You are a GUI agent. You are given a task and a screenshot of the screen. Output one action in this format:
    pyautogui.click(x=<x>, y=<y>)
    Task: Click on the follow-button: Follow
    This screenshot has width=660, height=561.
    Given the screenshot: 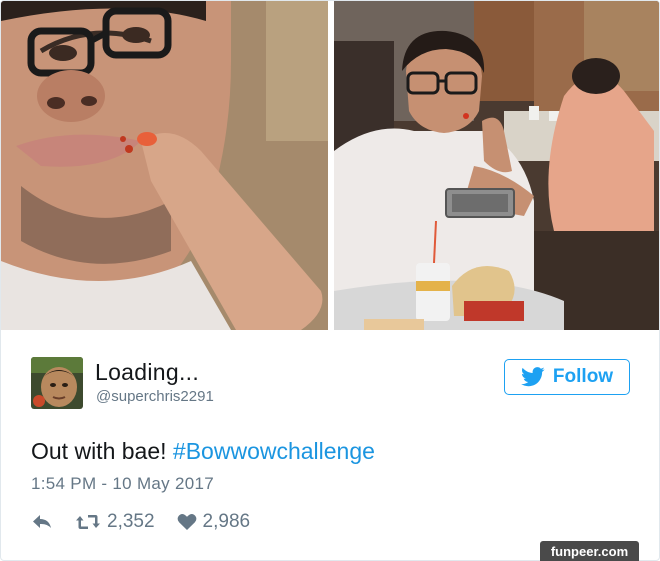 What is the action you would take?
    pyautogui.click(x=567, y=377)
    